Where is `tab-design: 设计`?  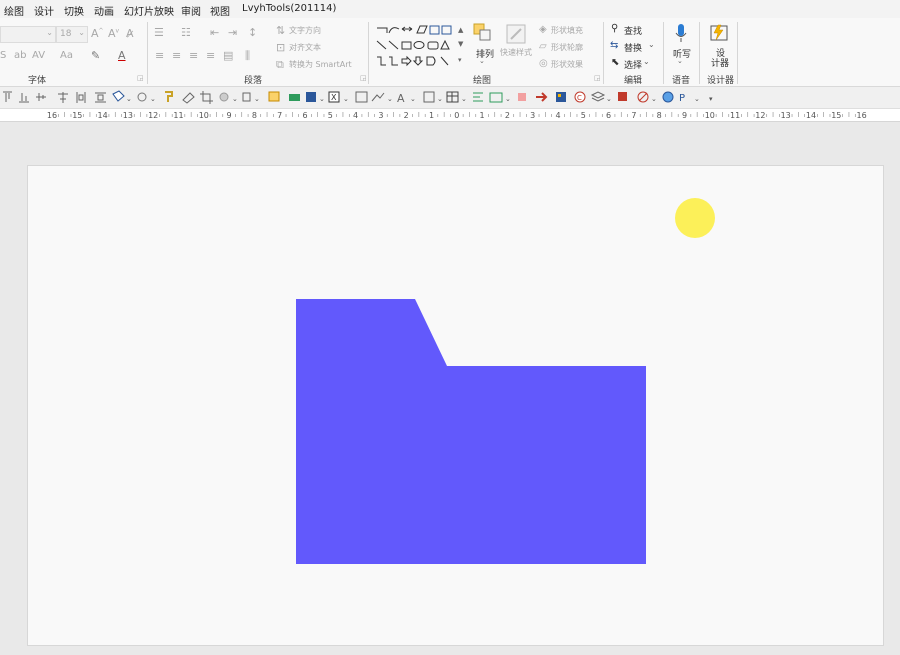 tab-design: 设计 is located at coordinates (44, 10).